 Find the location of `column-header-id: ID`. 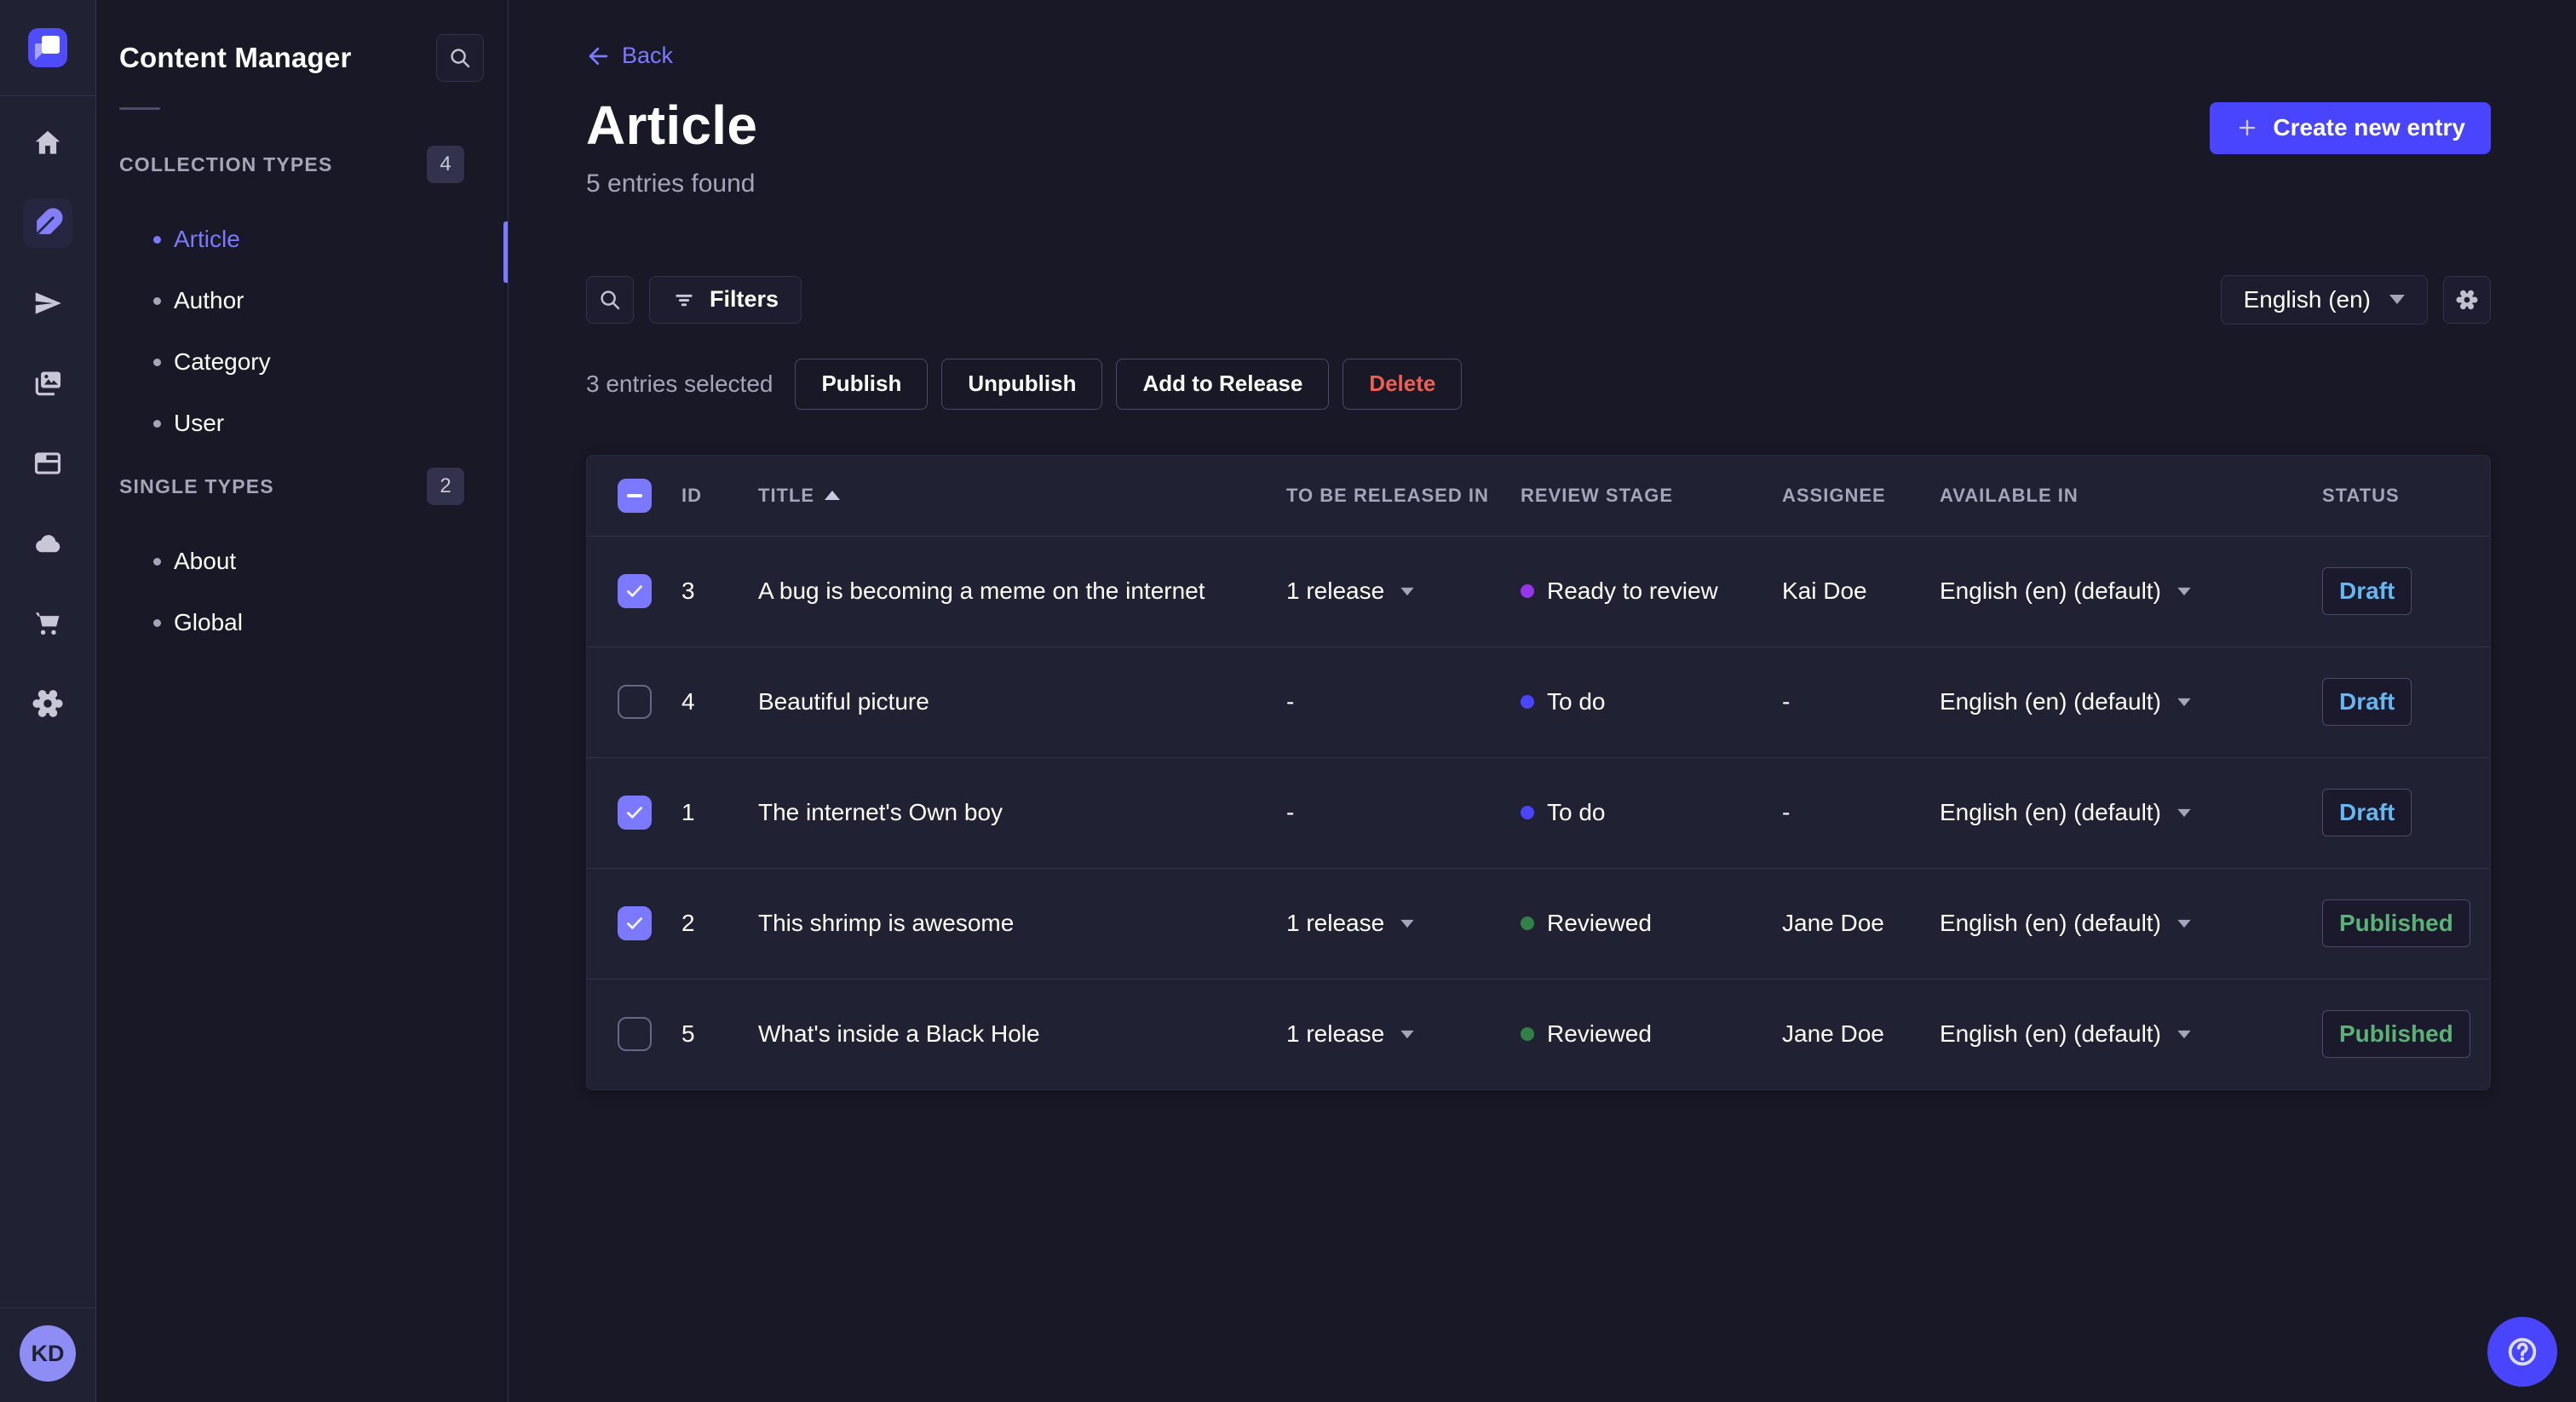

column-header-id: ID is located at coordinates (719, 496).